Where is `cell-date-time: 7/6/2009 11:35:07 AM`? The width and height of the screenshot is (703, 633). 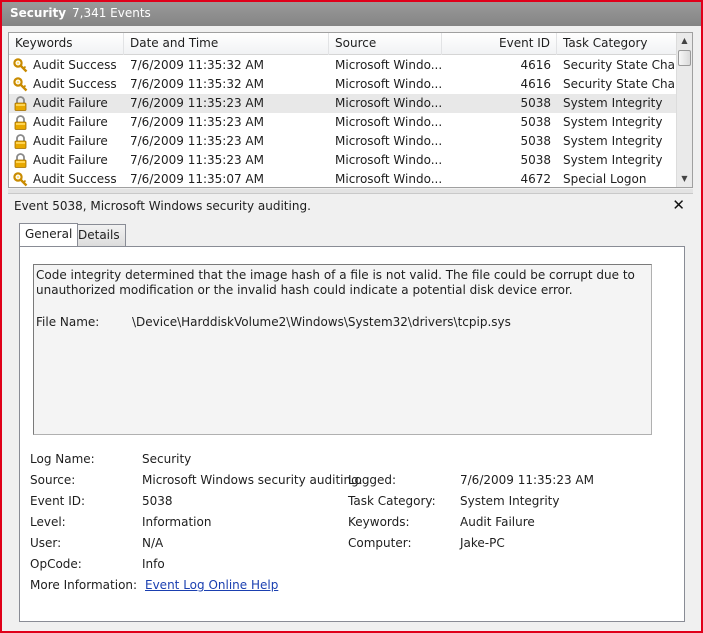
cell-date-time: 7/6/2009 11:35:07 AM is located at coordinates (197, 179).